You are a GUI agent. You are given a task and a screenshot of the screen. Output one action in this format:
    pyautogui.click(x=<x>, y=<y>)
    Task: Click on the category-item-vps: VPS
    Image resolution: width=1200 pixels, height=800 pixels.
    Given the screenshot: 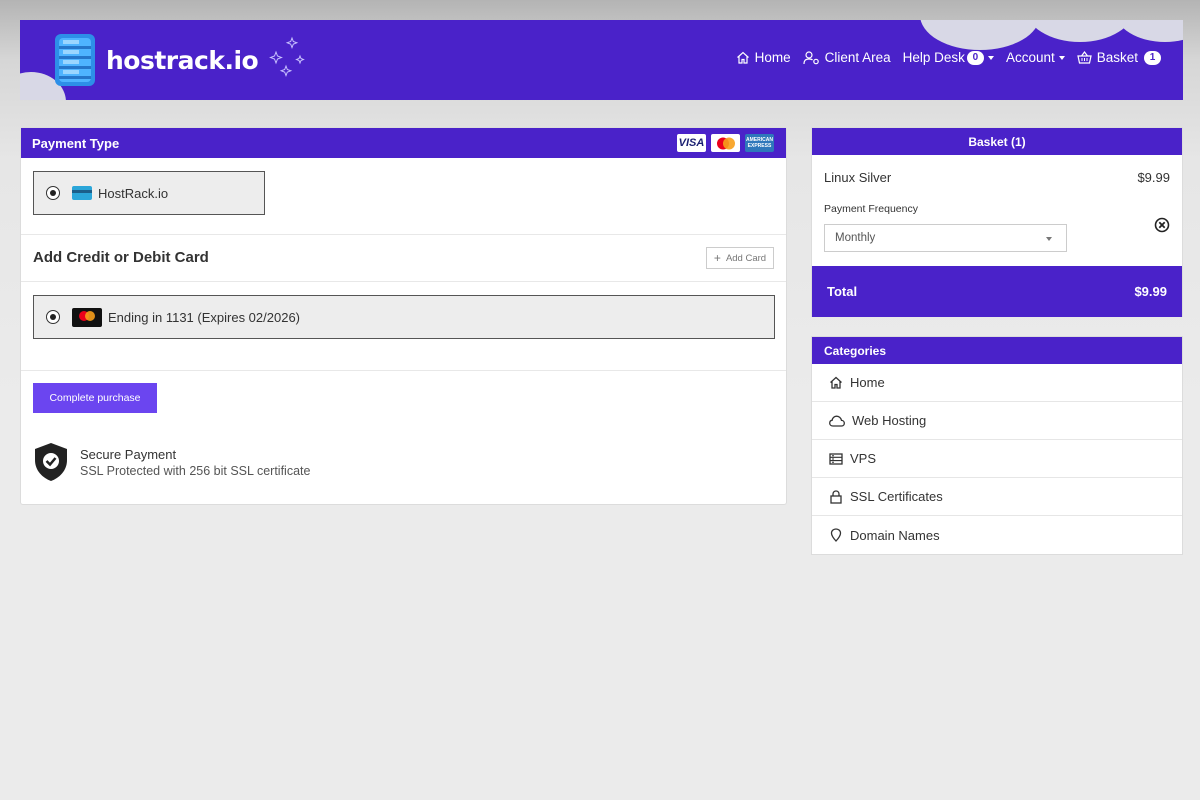 What is the action you would take?
    pyautogui.click(x=997, y=459)
    